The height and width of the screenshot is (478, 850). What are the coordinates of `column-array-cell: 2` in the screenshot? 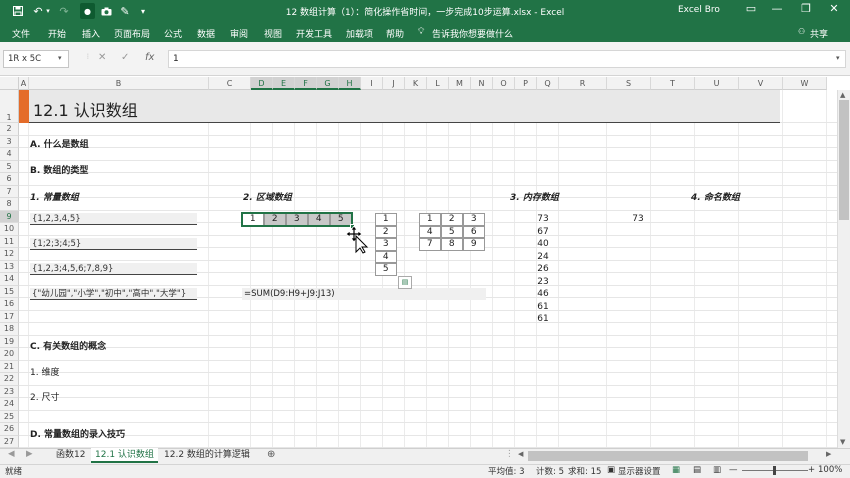 It's located at (386, 231).